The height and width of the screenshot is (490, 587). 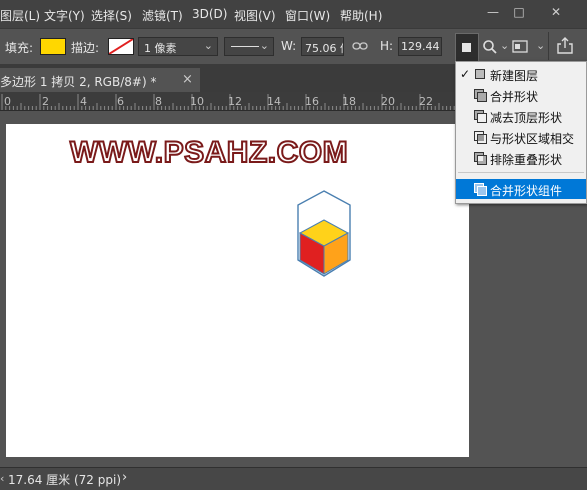 What do you see at coordinates (465, 74) in the screenshot?
I see `checkmark-icon: ✓` at bounding box center [465, 74].